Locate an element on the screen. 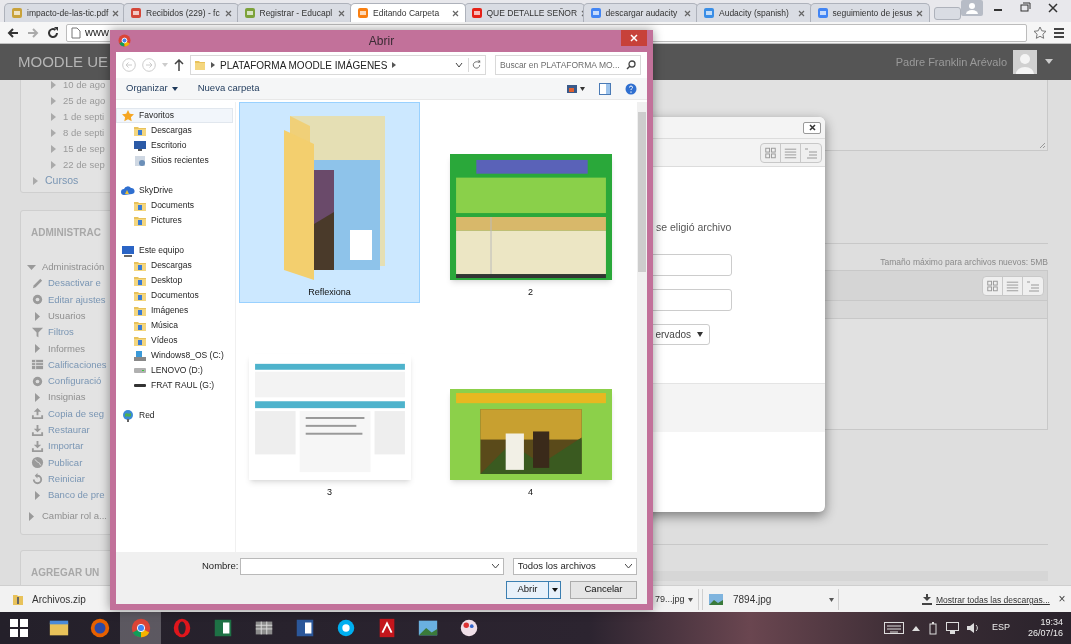 The height and width of the screenshot is (644, 1071). tab-title: impacto-de-las-tic.pdf is located at coordinates (68, 13).